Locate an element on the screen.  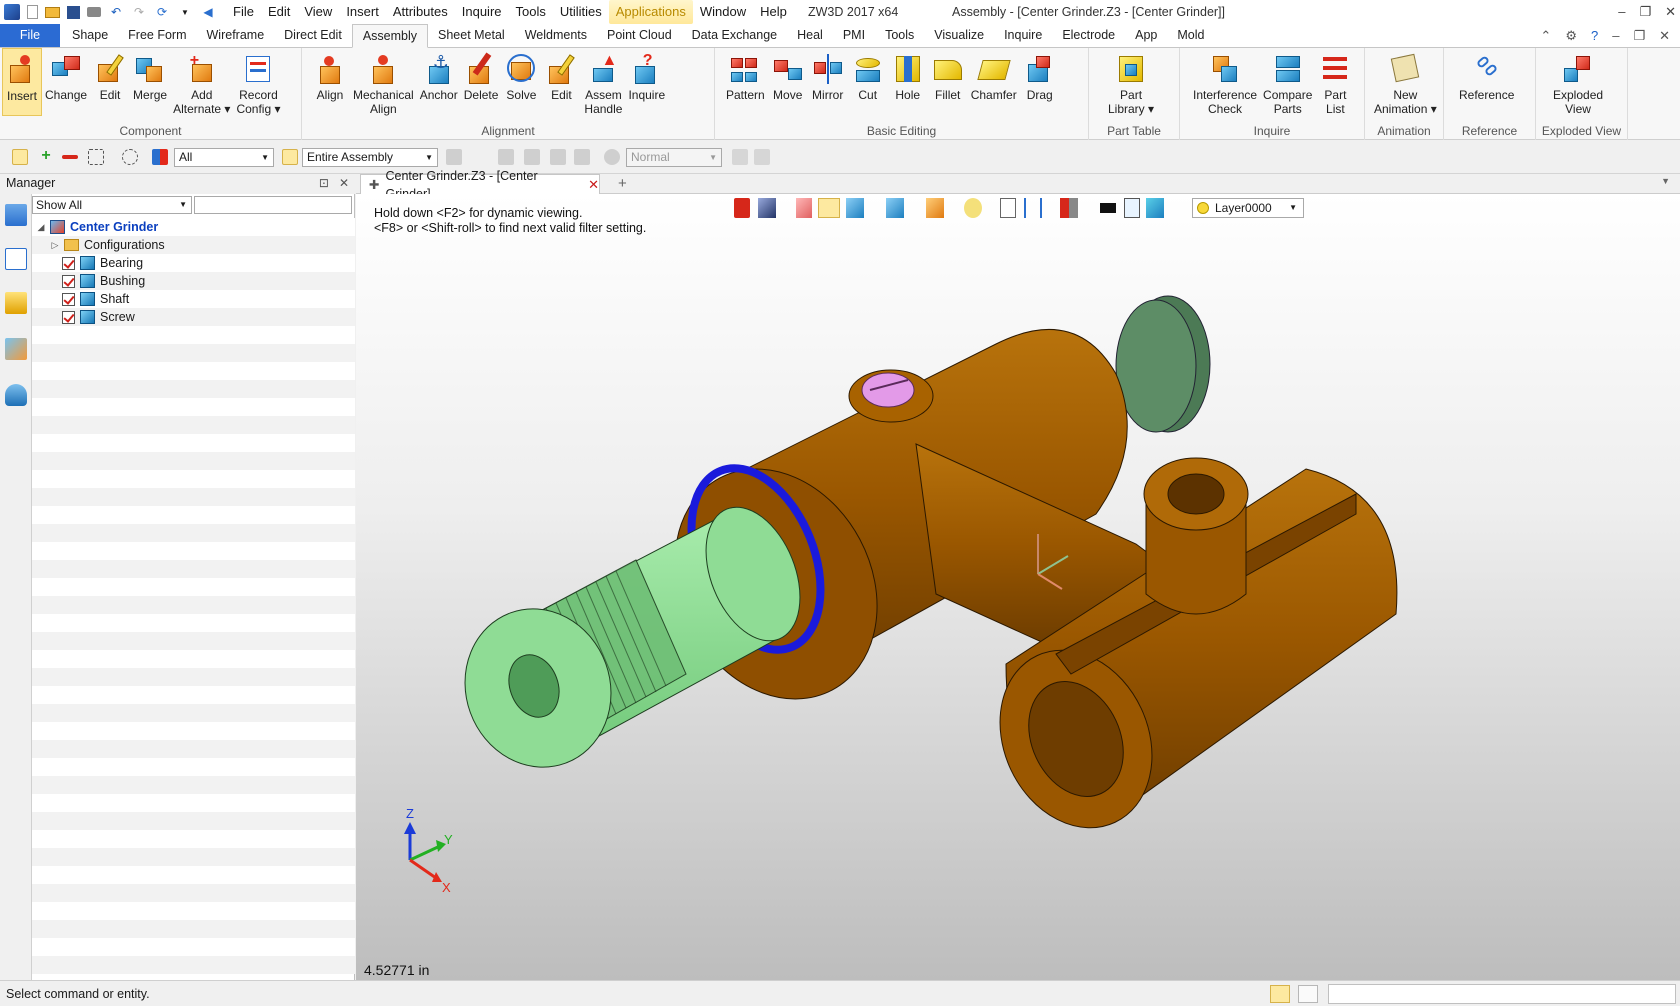
add-alternate-button: + Add Alternate ▾ is located at coordinates (201, 82).